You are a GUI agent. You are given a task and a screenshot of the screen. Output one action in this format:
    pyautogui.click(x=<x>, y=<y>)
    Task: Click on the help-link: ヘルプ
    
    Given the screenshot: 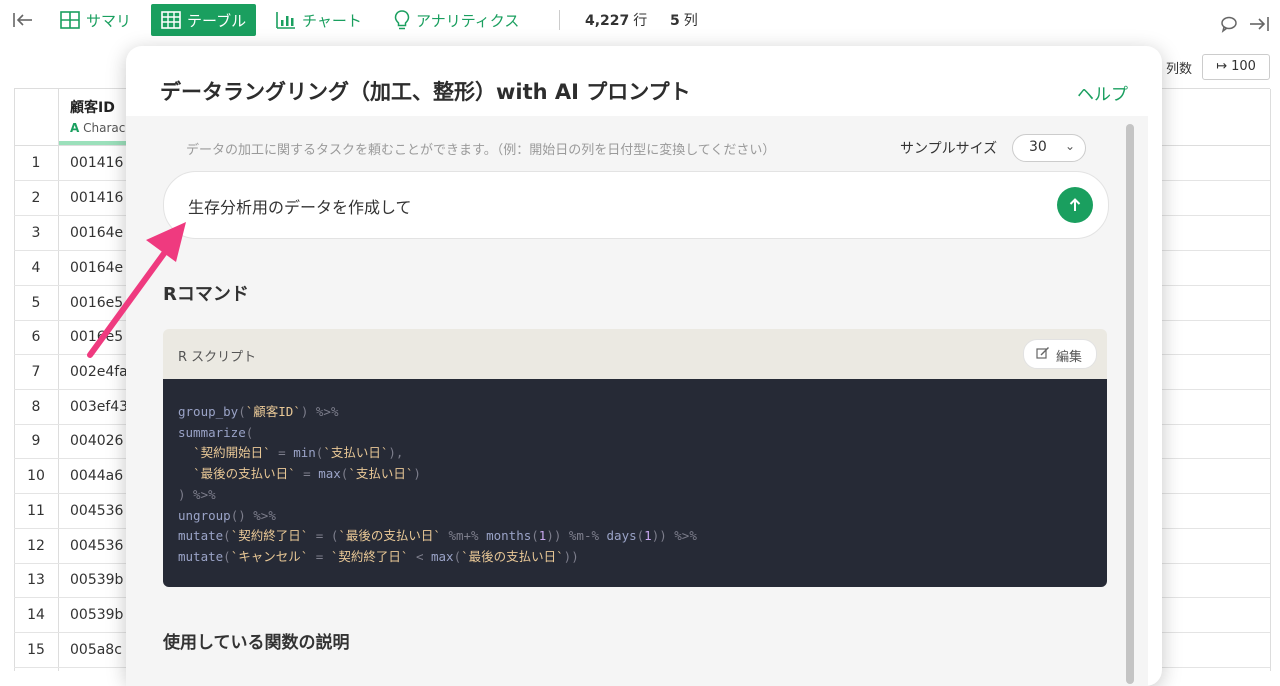 What is the action you would take?
    pyautogui.click(x=1102, y=92)
    